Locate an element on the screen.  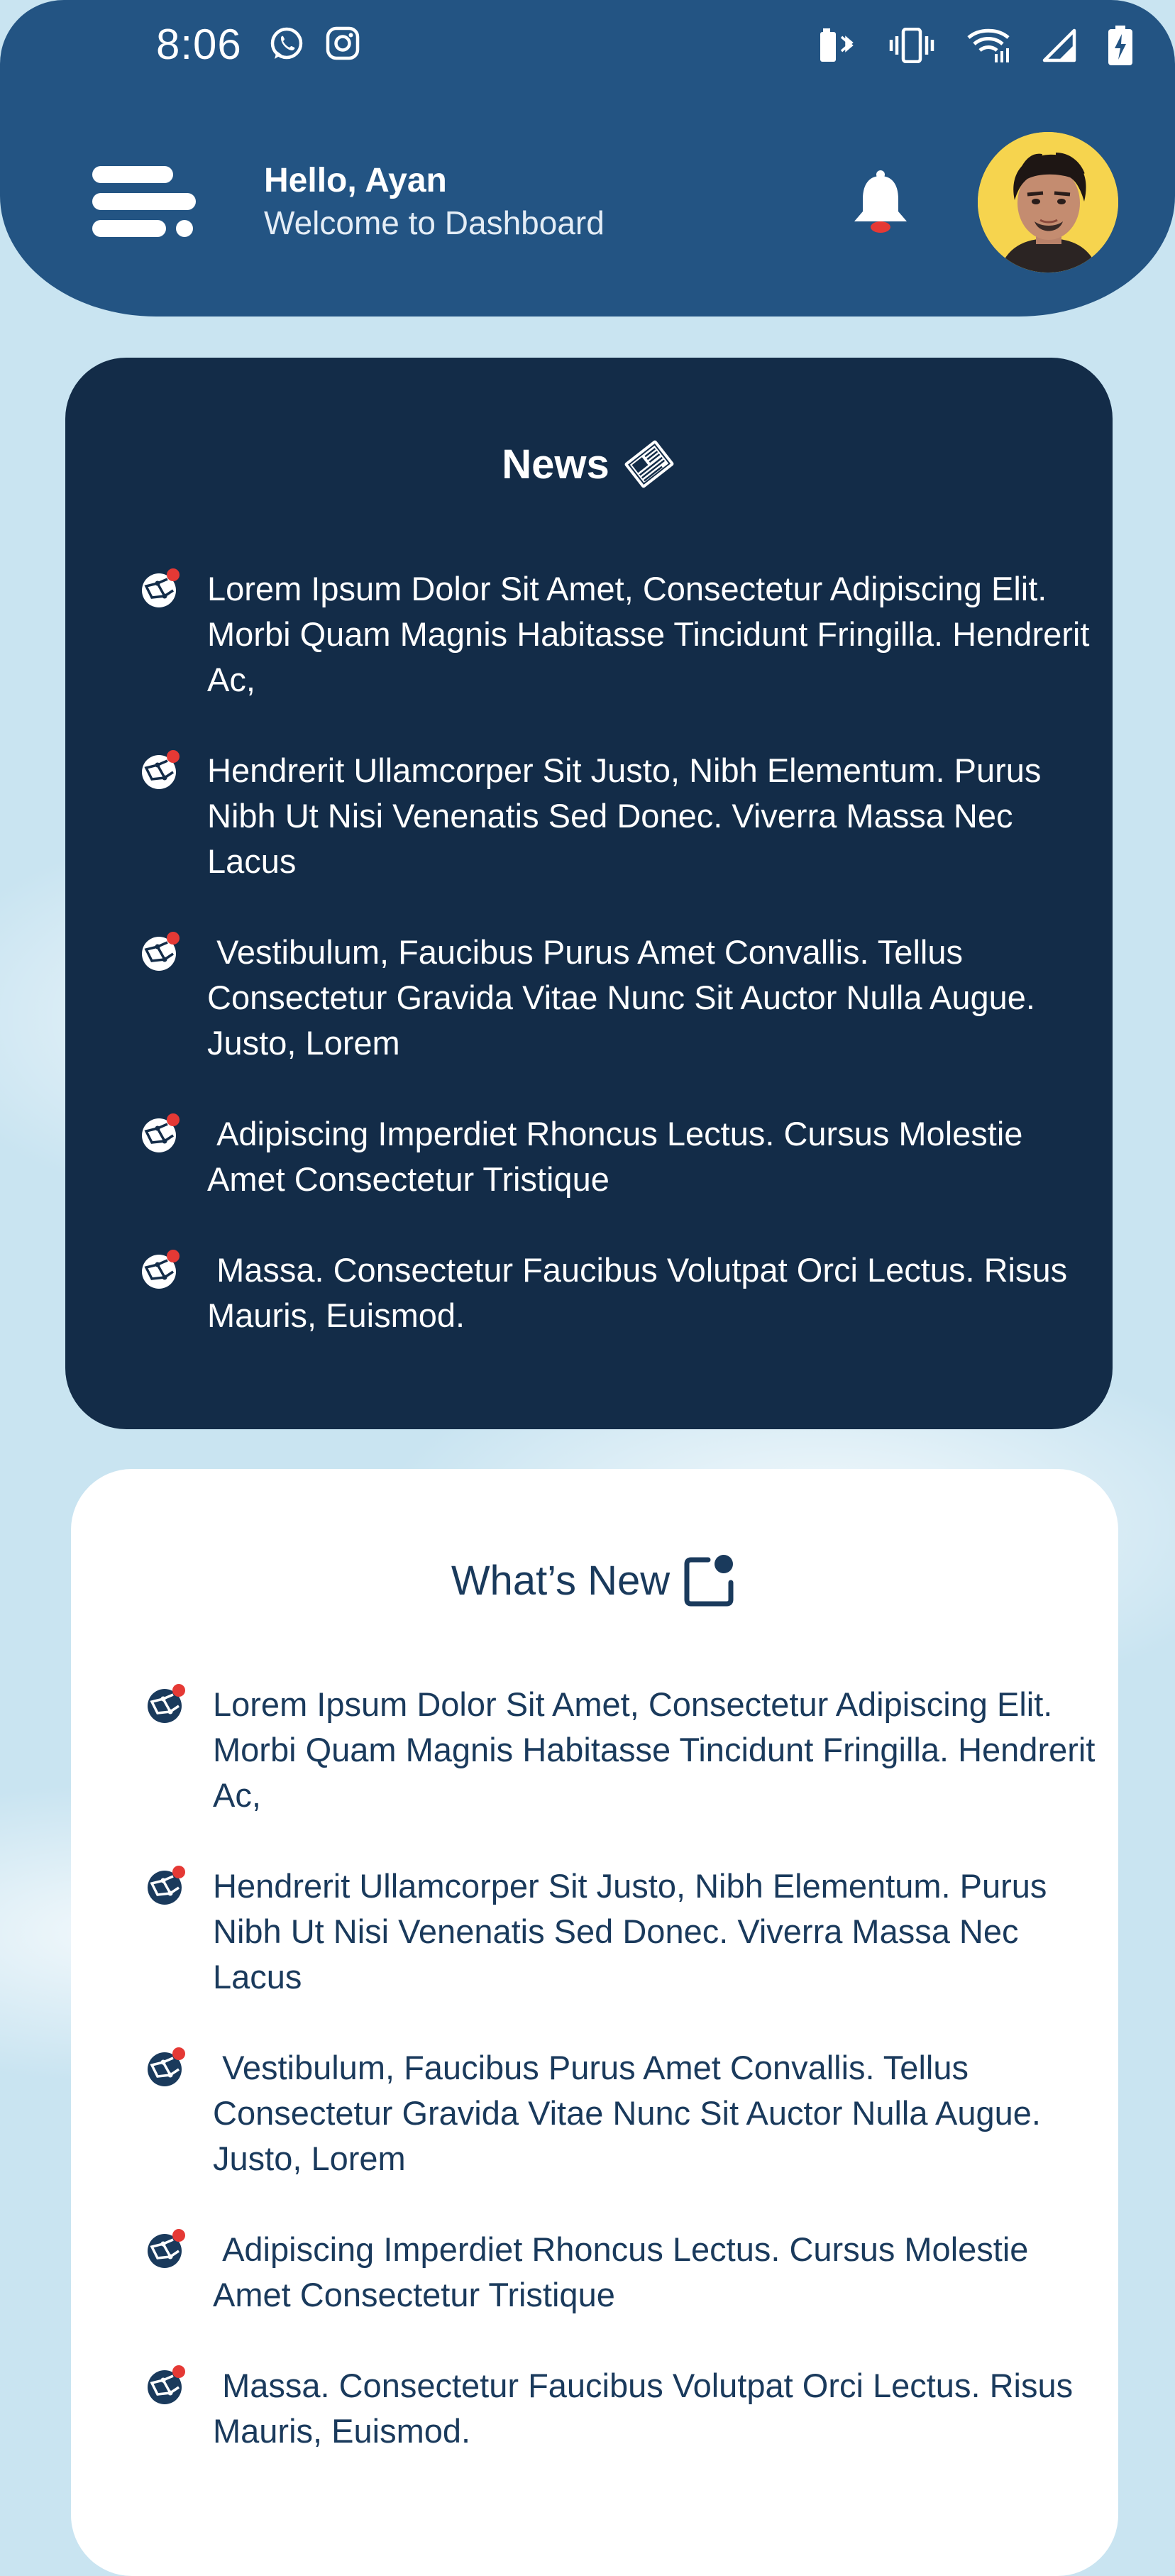
greeting-subtitle: Welcome to Dashboard is located at coordinates (435, 222).